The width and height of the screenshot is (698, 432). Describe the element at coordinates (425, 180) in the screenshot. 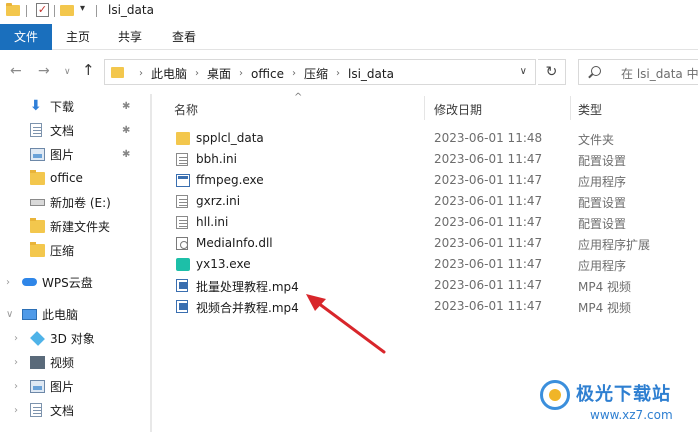

I see `table-row: ffmpeg.exe 2023-06-01 11:47 应用程序` at that location.